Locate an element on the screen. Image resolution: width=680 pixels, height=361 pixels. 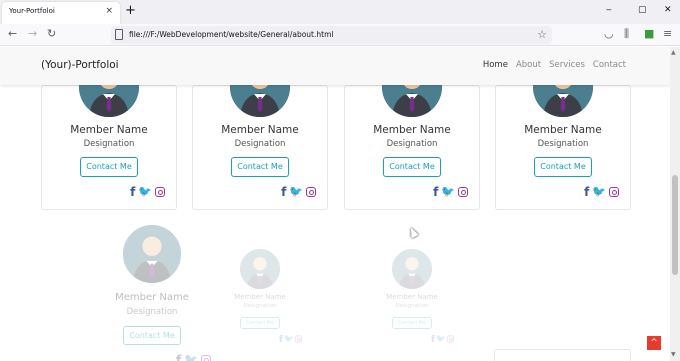
forward-icon: → is located at coordinates (32, 34).